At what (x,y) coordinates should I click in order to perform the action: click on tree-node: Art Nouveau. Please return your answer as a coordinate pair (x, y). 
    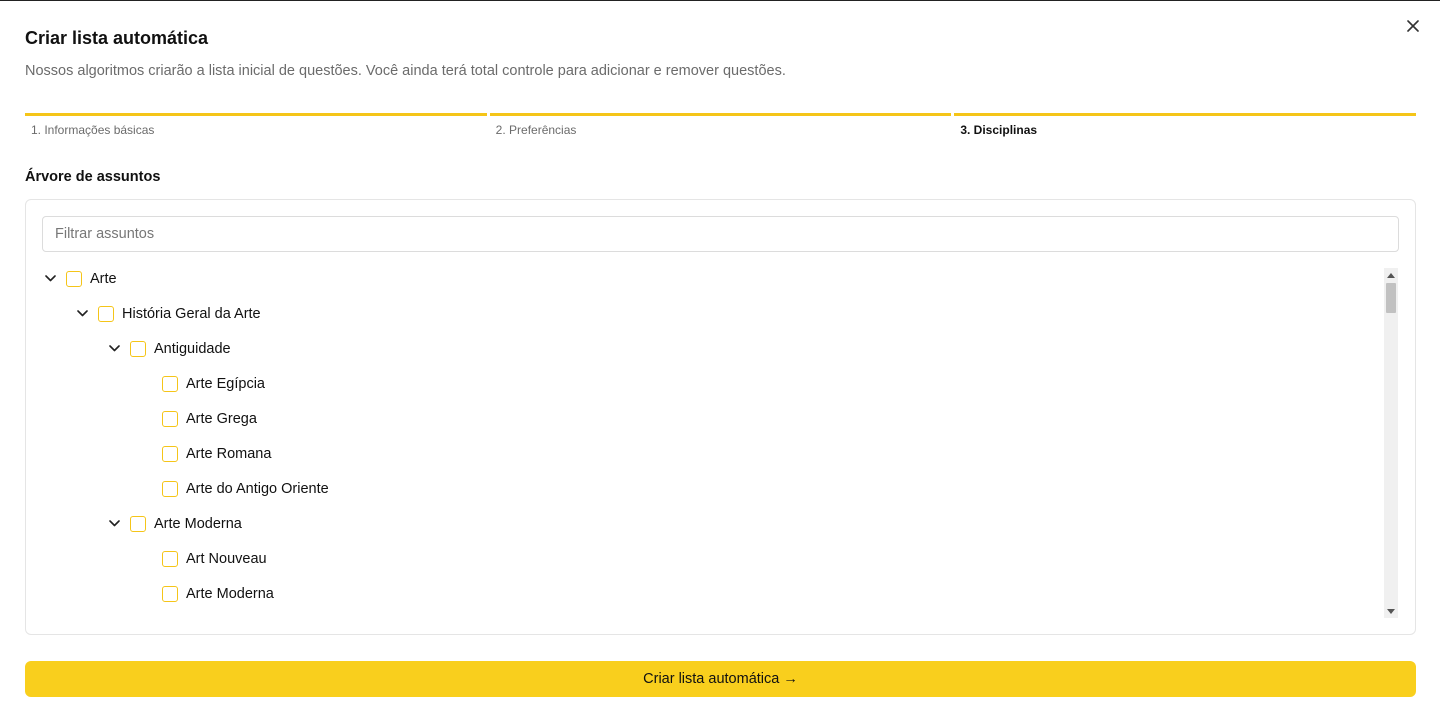
    Looking at the image, I should click on (202, 558).